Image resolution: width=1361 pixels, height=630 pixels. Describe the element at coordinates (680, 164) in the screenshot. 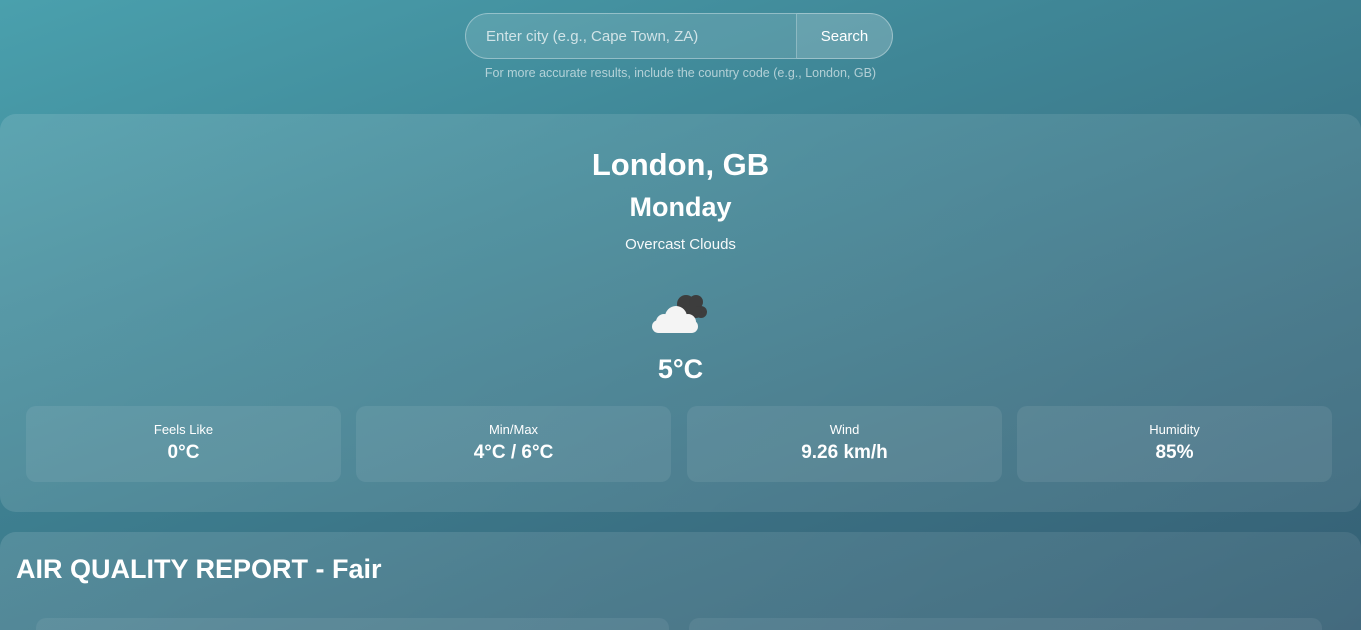

I see `city-name: London, GB` at that location.